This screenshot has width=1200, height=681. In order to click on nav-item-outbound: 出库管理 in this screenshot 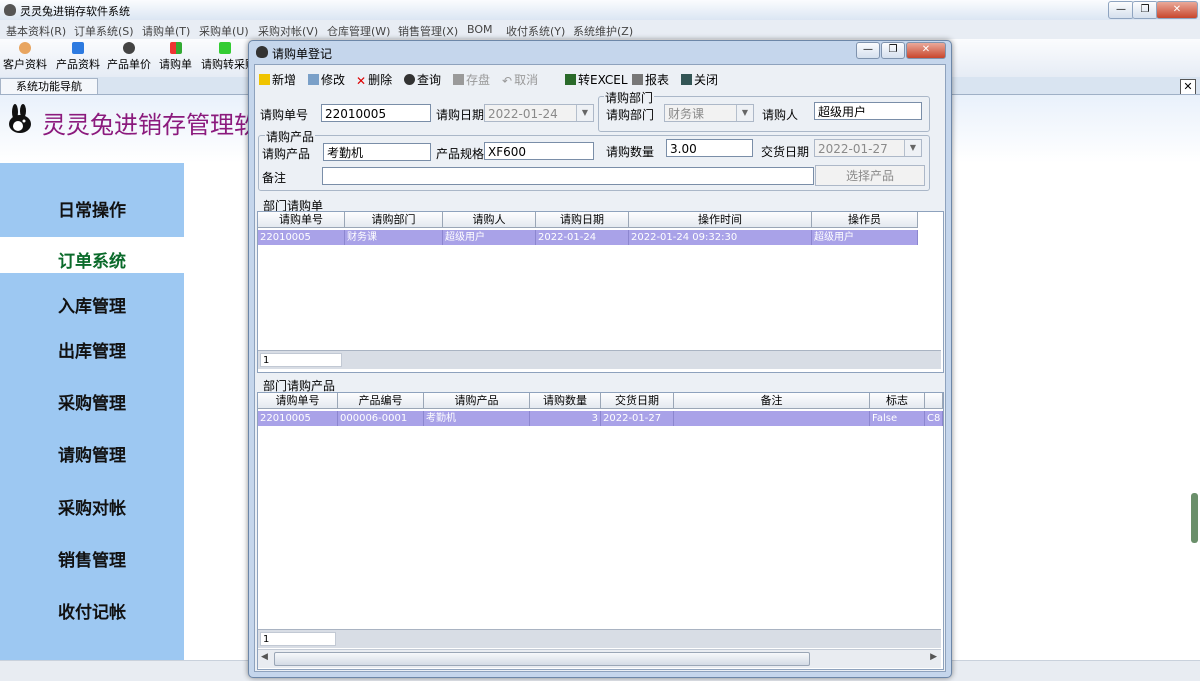, I will do `click(92, 349)`.